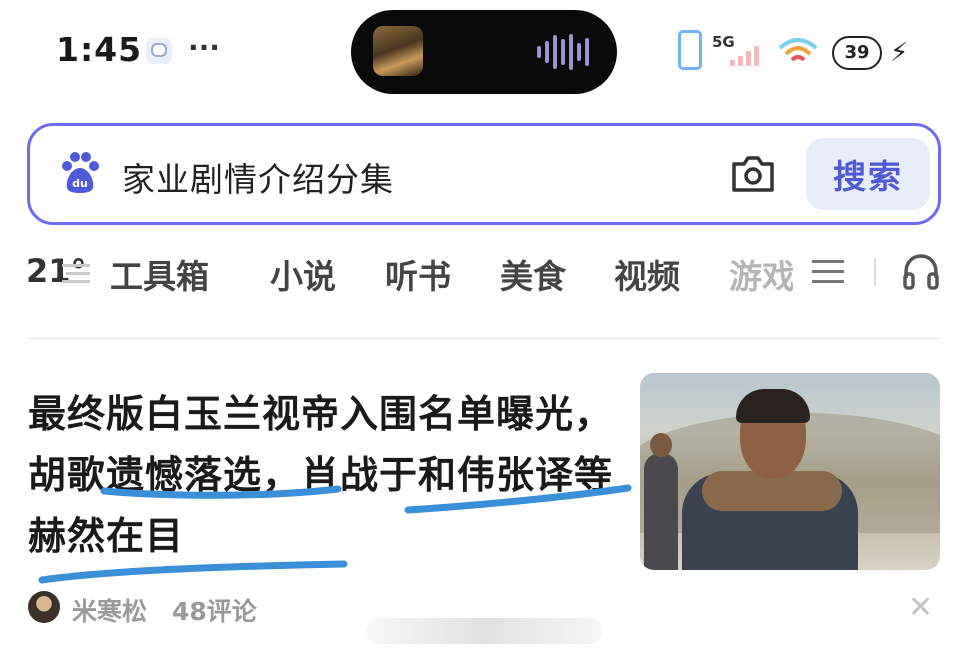 The width and height of the screenshot is (968, 653). Describe the element at coordinates (418, 274) in the screenshot. I see `nav-item-audiobook: 听书` at that location.